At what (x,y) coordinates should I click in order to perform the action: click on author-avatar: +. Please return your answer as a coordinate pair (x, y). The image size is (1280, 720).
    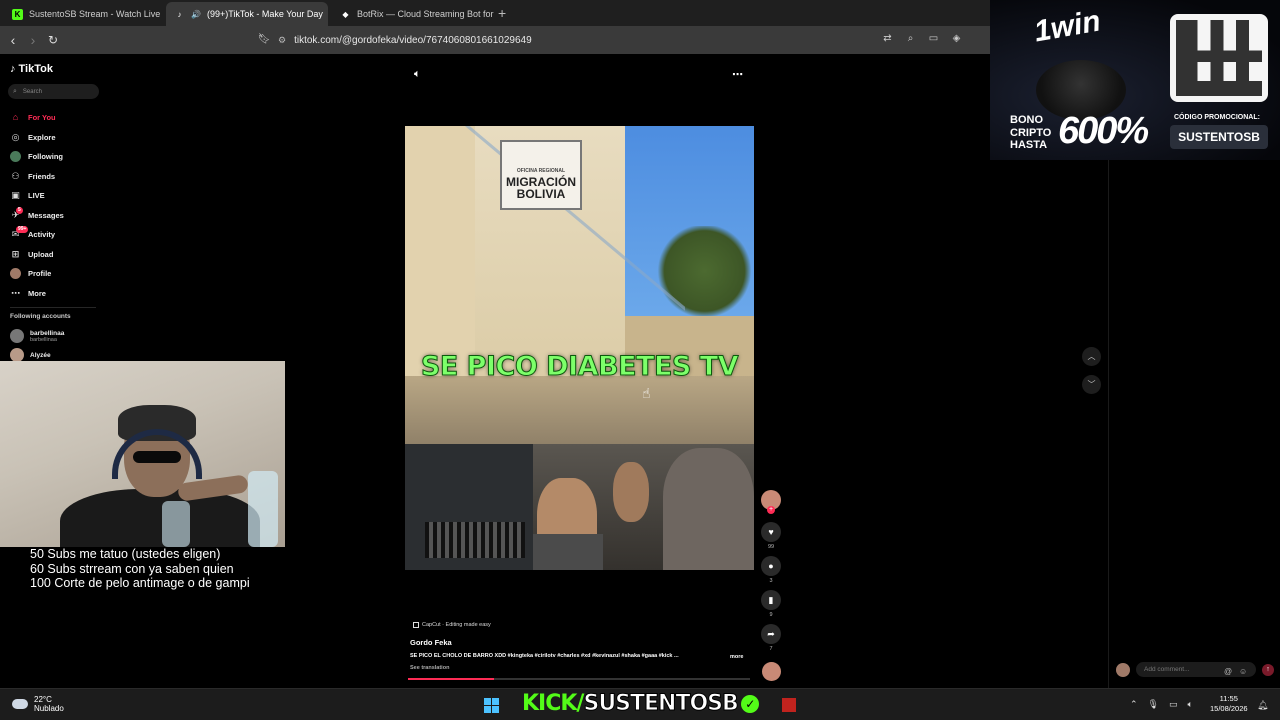
    Looking at the image, I should click on (771, 502).